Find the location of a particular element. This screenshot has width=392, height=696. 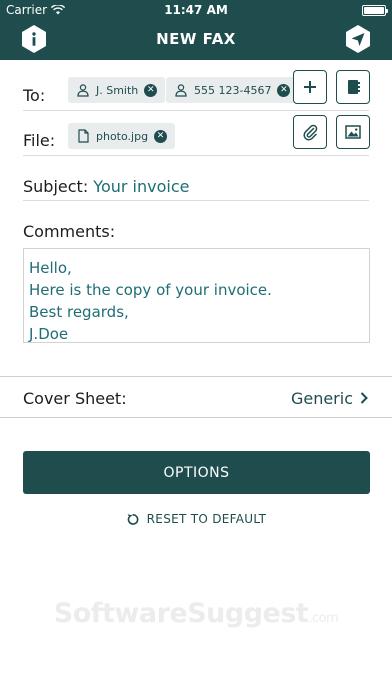

recipient-chip: J. Smith ✕ is located at coordinates (117, 90).